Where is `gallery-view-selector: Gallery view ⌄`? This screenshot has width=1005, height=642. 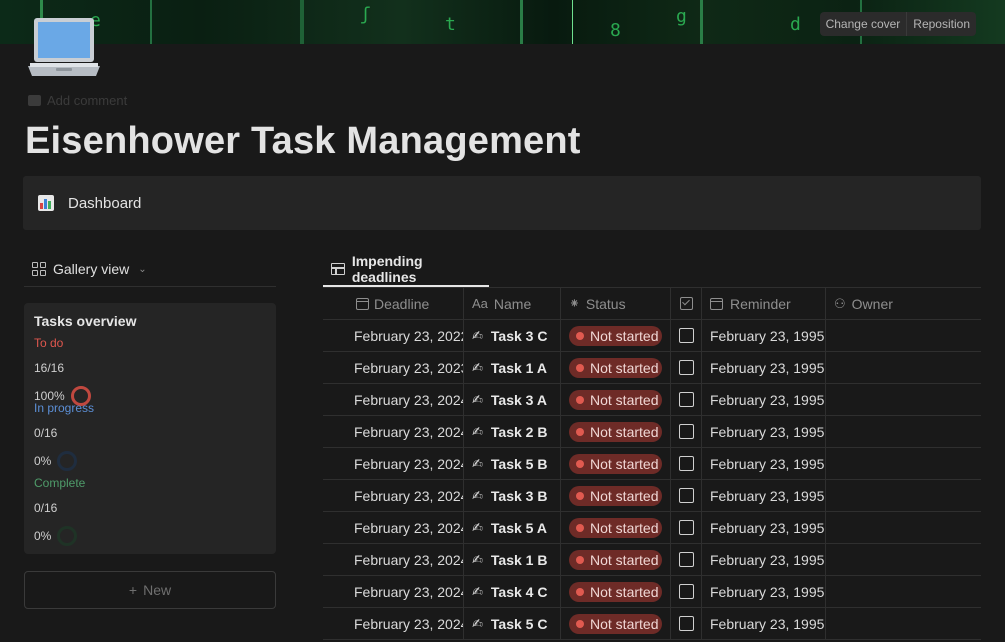 gallery-view-selector: Gallery view ⌄ is located at coordinates (150, 269).